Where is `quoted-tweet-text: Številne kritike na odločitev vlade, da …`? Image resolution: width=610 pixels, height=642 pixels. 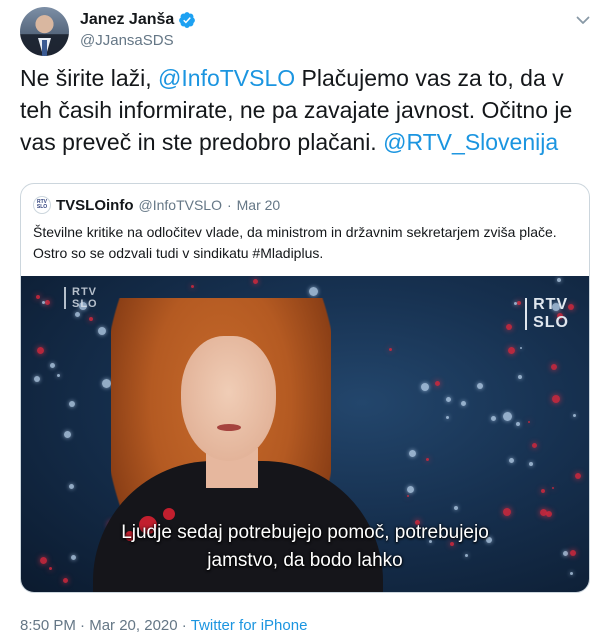
quoted-tweet-text: Številne kritike na odločitev vlade, da … is located at coordinates (295, 242).